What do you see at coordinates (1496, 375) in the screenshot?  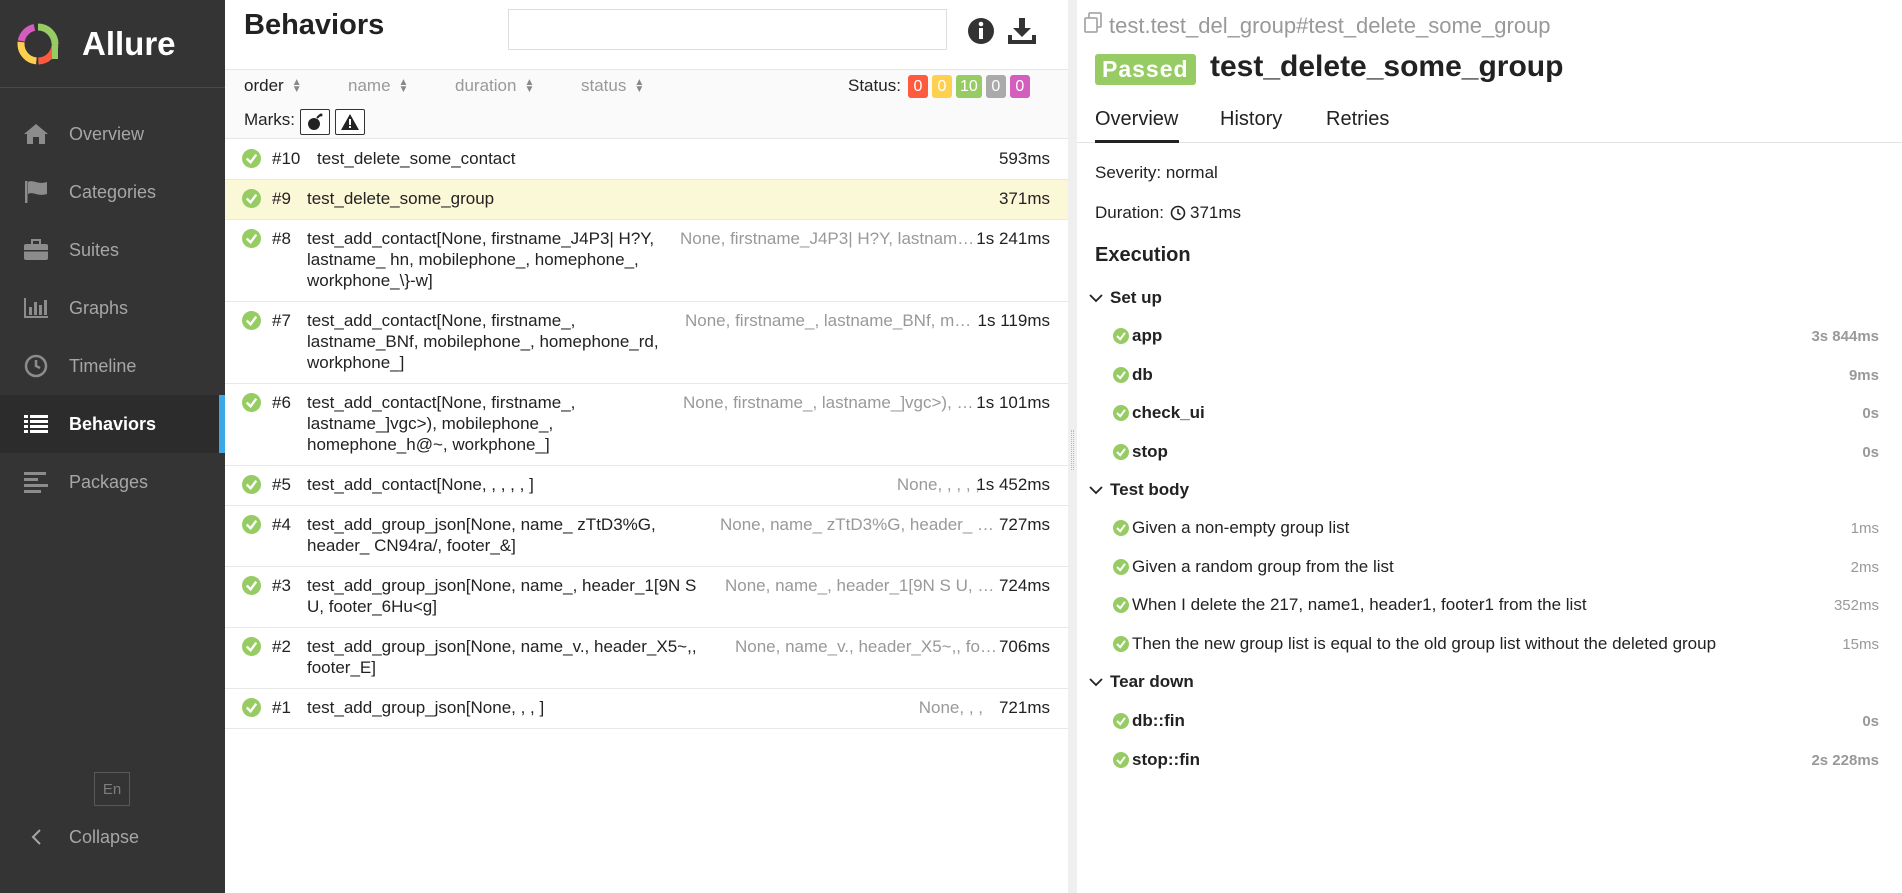 I see `fixture-step: db 9ms` at bounding box center [1496, 375].